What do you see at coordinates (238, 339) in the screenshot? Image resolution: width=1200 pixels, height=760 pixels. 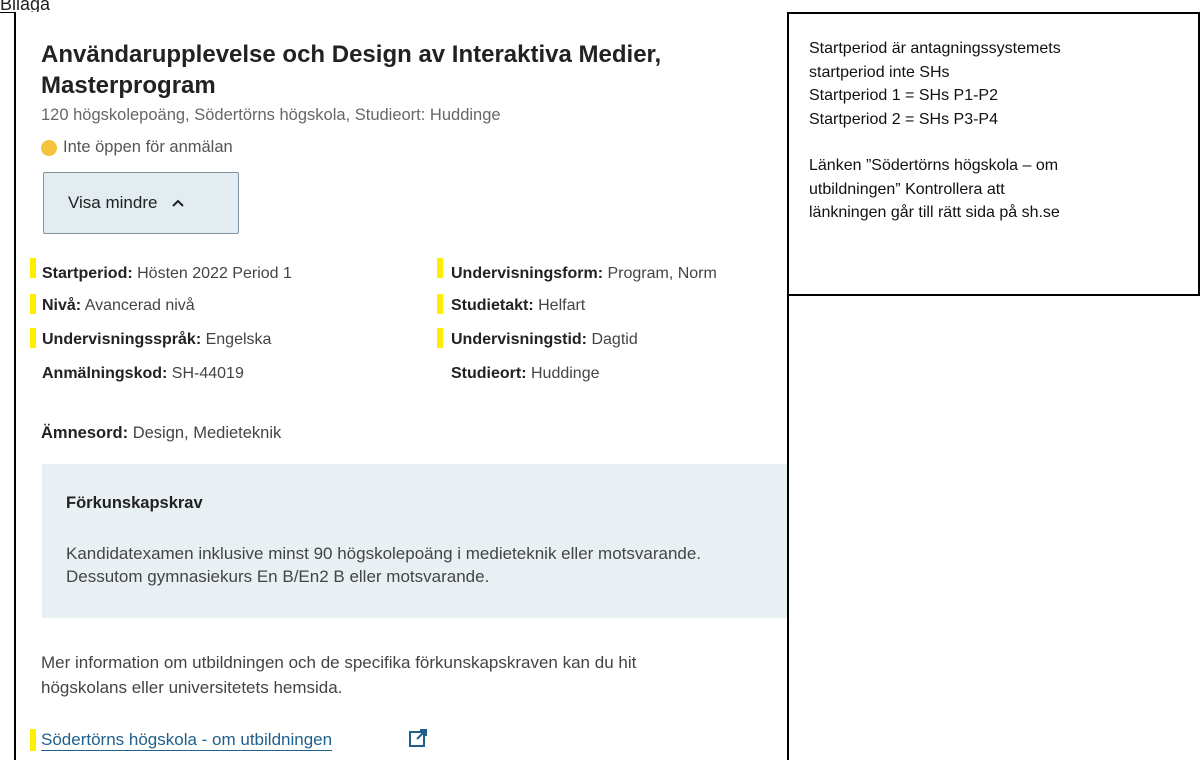 I see `fact-value: Engelska` at bounding box center [238, 339].